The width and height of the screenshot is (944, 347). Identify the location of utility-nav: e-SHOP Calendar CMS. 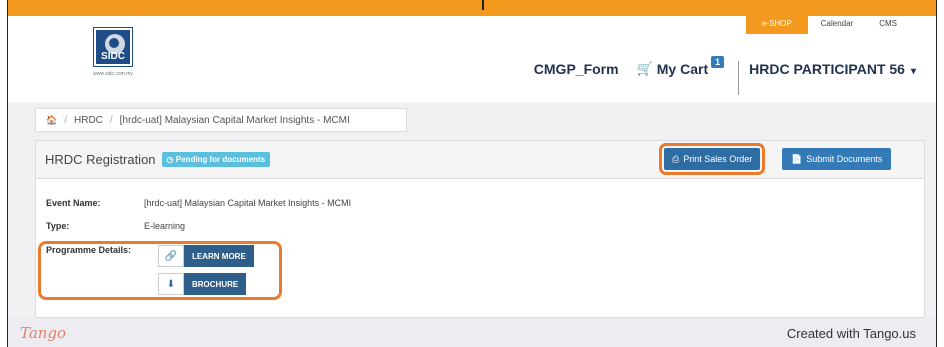
(827, 24).